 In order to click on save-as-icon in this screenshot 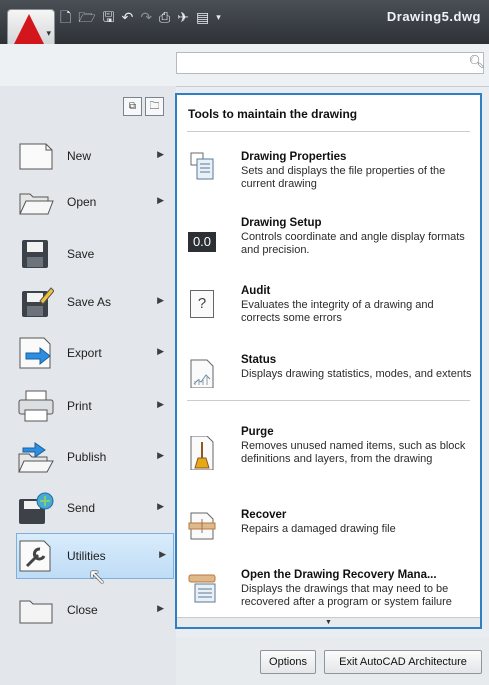, I will do `click(36, 302)`.